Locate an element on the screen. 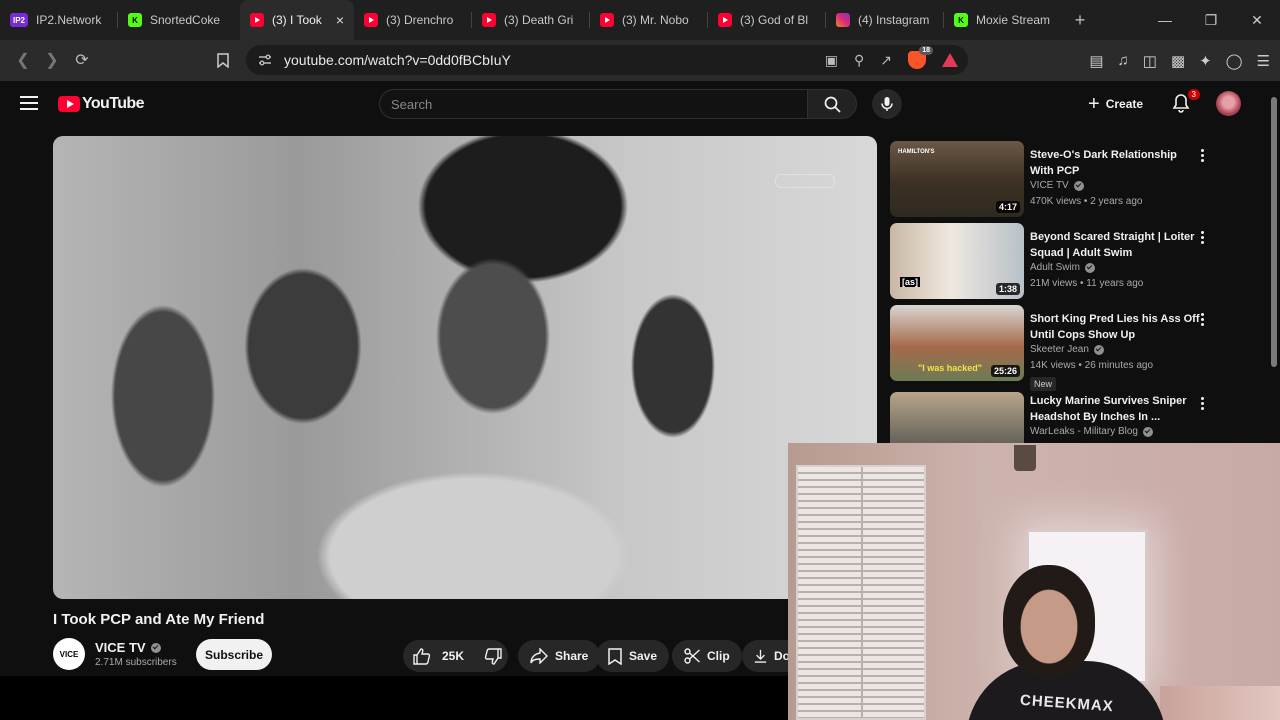 The height and width of the screenshot is (720, 1280). webcam-overlay: CHEEKMAX is located at coordinates (1034, 581).